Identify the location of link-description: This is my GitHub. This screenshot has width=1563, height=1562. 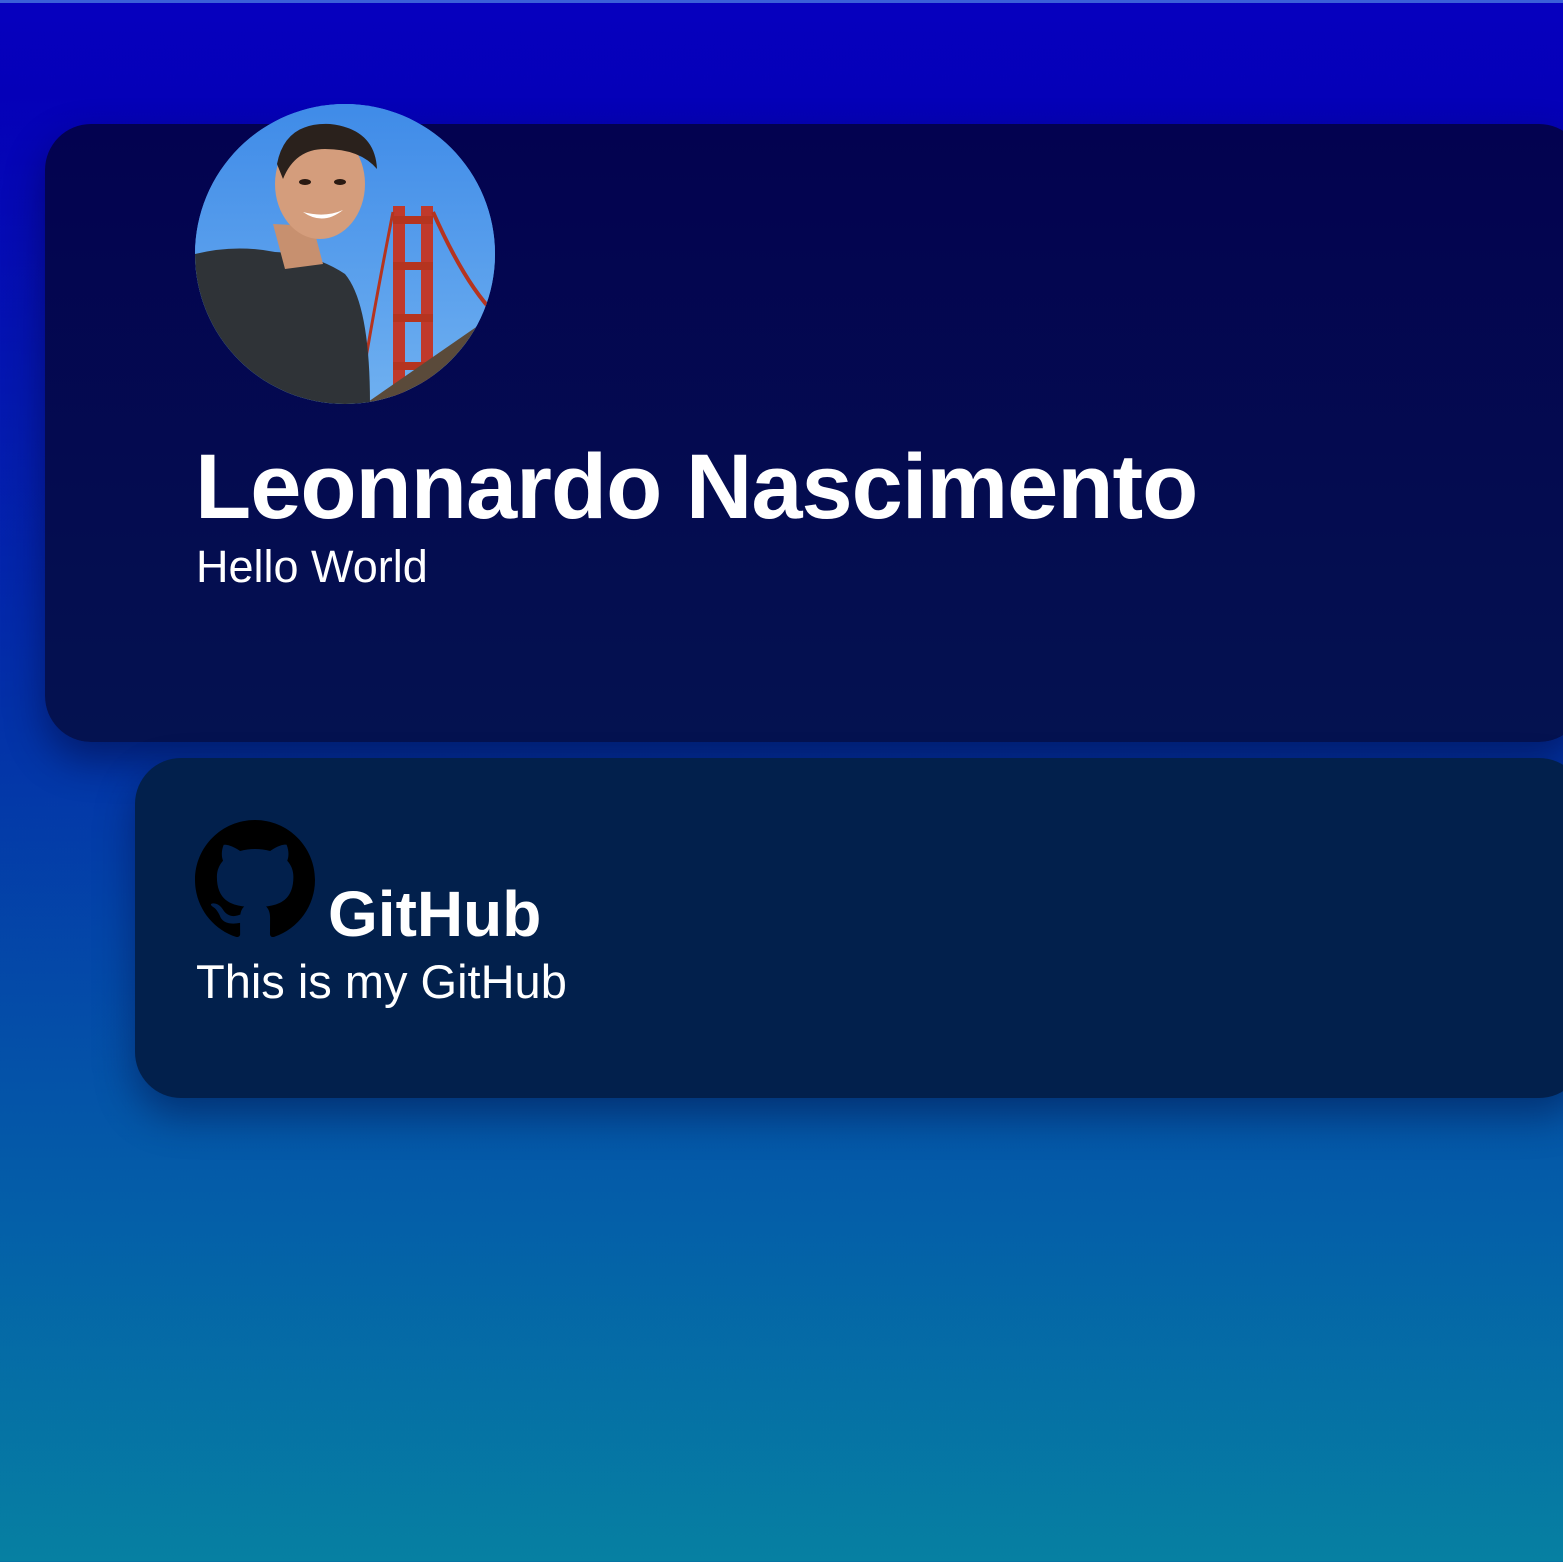
(381, 981).